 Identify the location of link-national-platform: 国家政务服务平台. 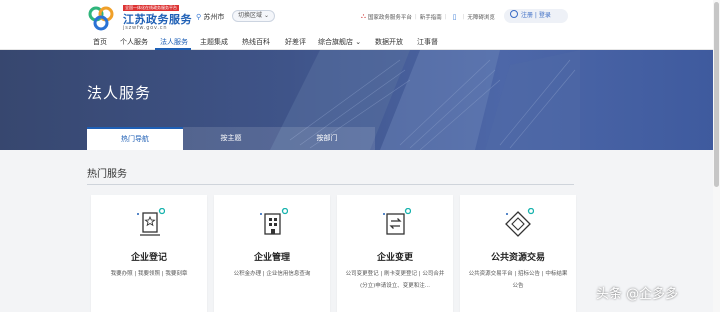
(390, 17).